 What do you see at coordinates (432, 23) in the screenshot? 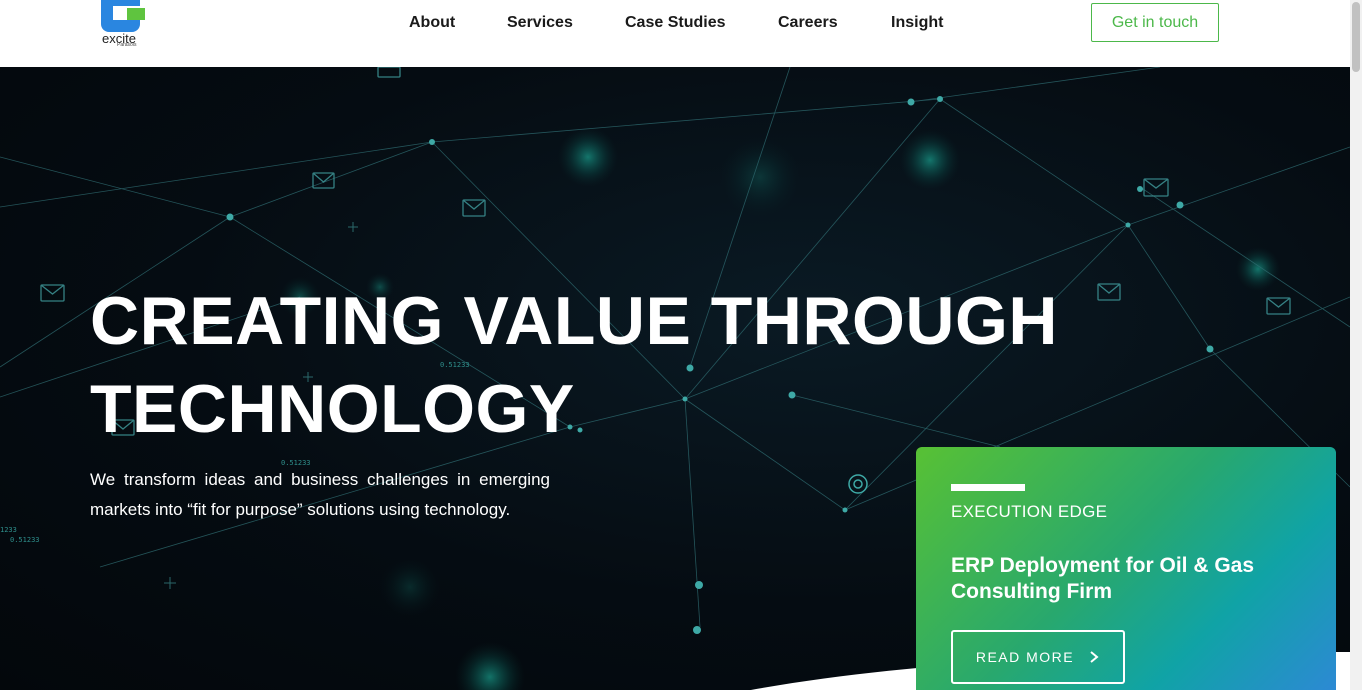
I see `nav-item-about: About` at bounding box center [432, 23].